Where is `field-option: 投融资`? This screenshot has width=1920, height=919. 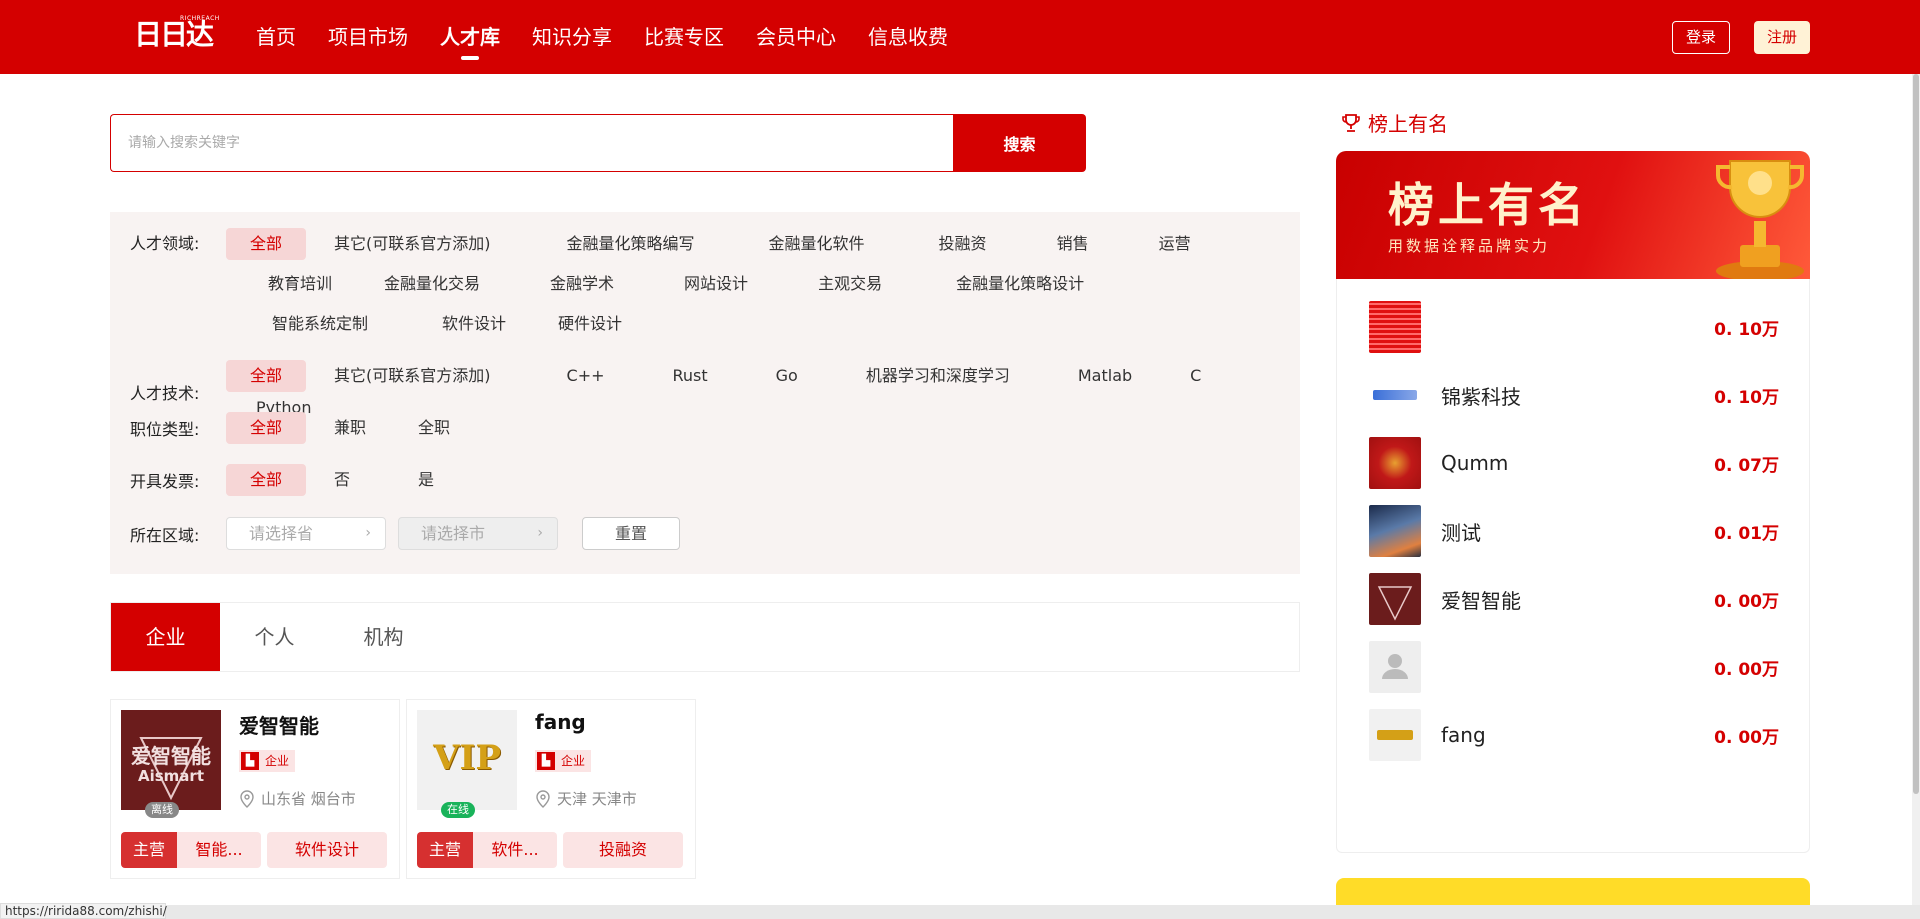
field-option: 投融资 is located at coordinates (963, 244).